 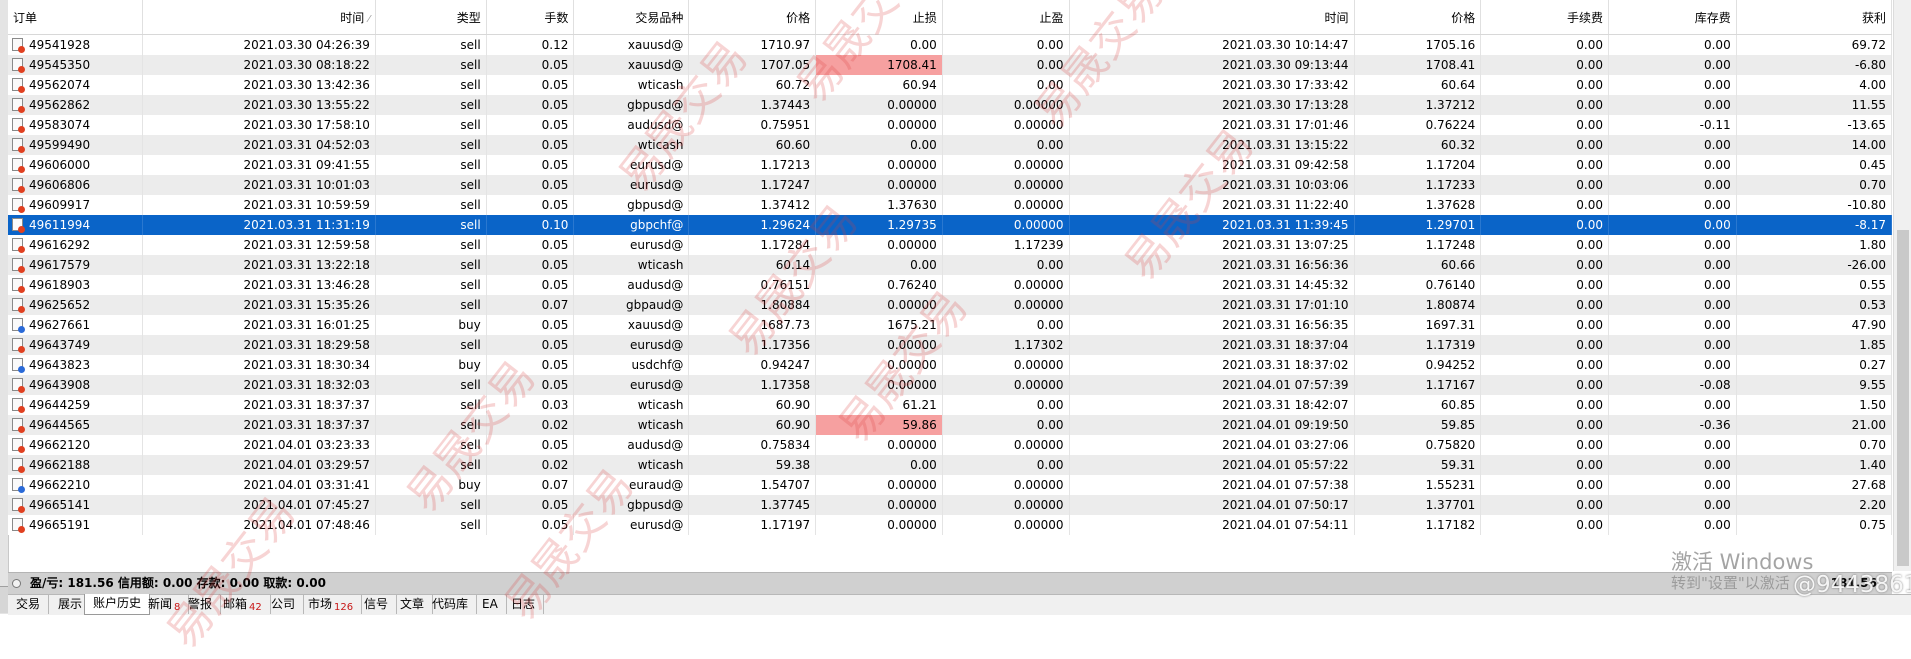 What do you see at coordinates (1872, 285) in the screenshot?
I see `cell-value: 0.55` at bounding box center [1872, 285].